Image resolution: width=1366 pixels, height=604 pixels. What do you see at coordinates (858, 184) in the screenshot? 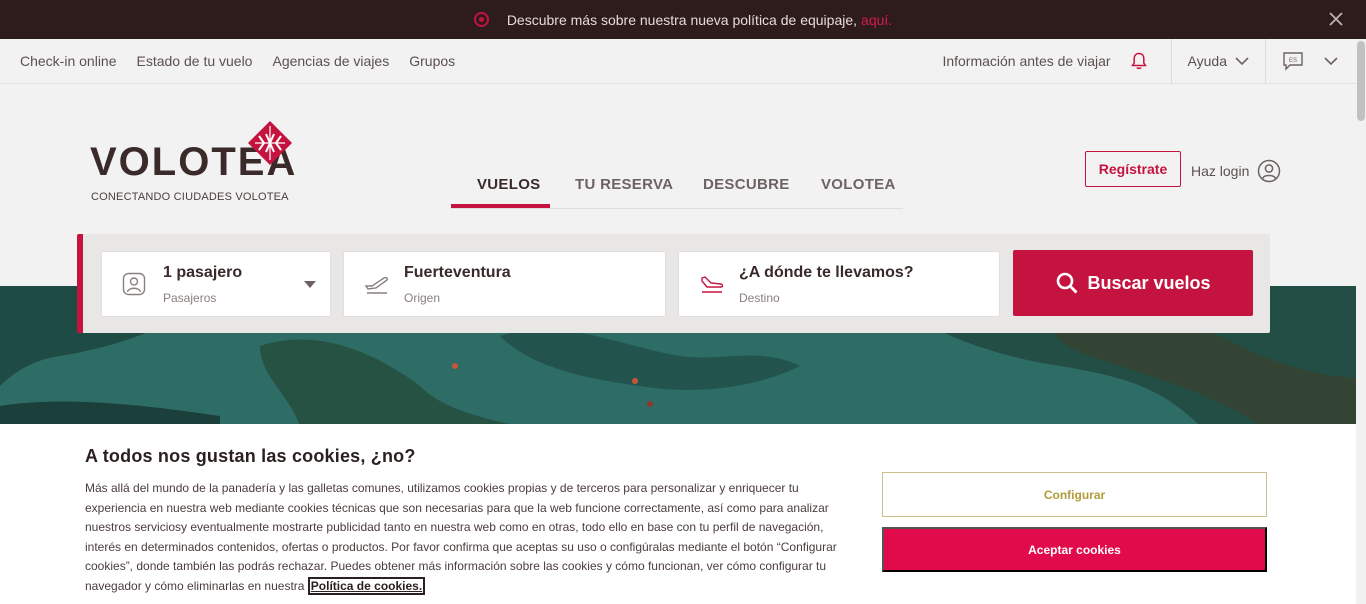
I see `tab-volotea: VOLOTEA` at bounding box center [858, 184].